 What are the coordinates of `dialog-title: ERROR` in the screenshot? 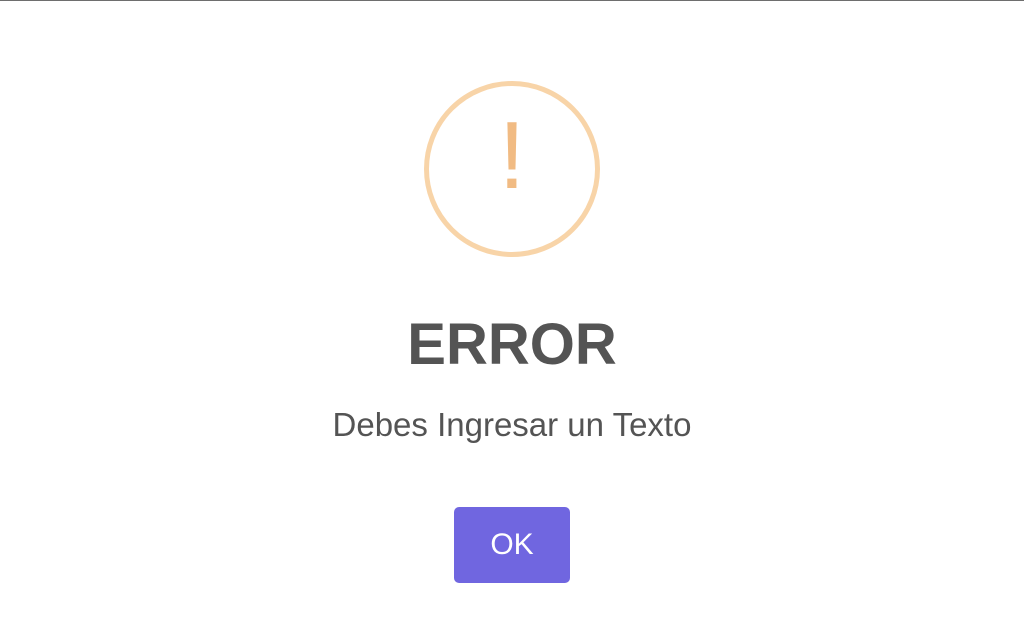 It's located at (512, 344).